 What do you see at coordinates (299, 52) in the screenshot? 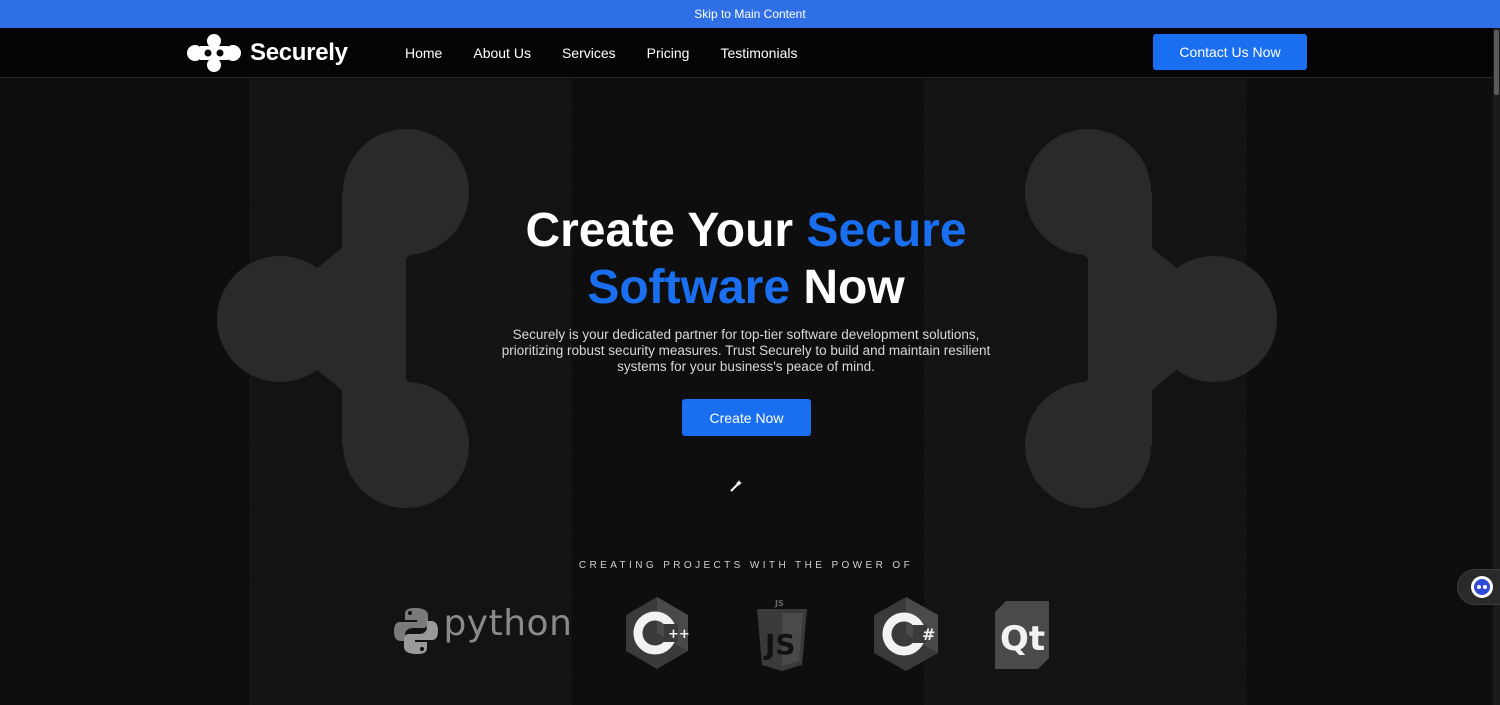
I see `brand-name: Securely` at bounding box center [299, 52].